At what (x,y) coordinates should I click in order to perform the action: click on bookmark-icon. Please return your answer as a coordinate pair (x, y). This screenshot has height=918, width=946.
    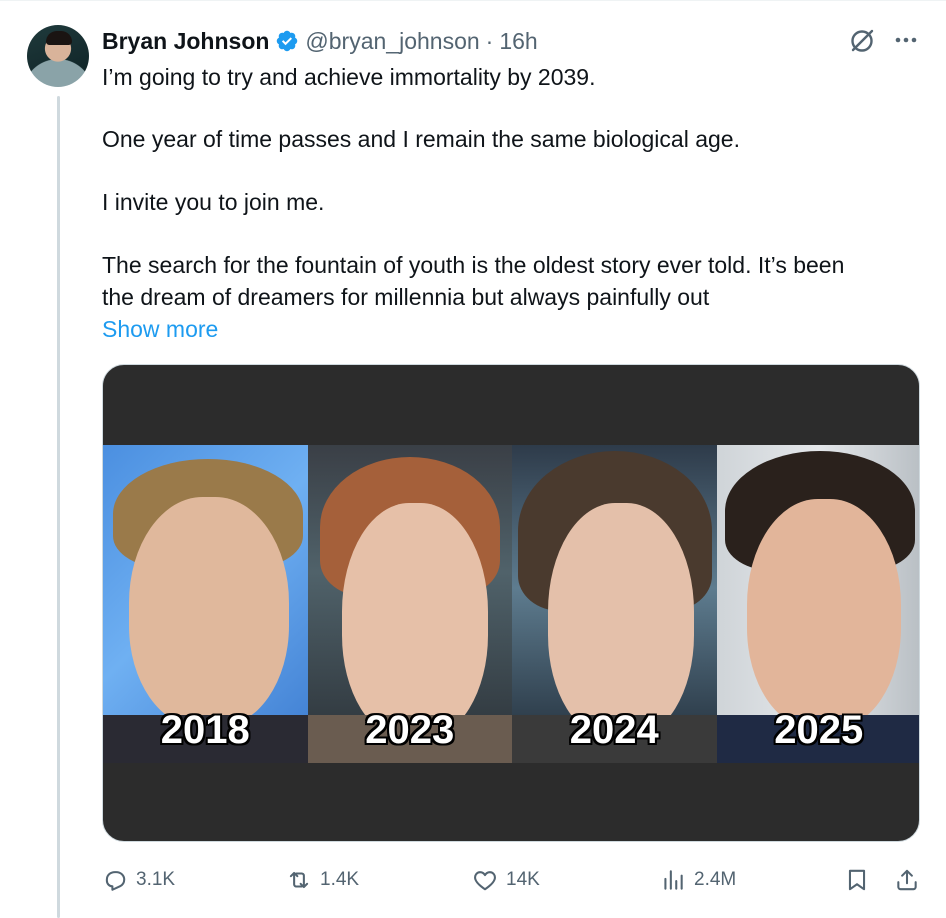
    Looking at the image, I should click on (857, 880).